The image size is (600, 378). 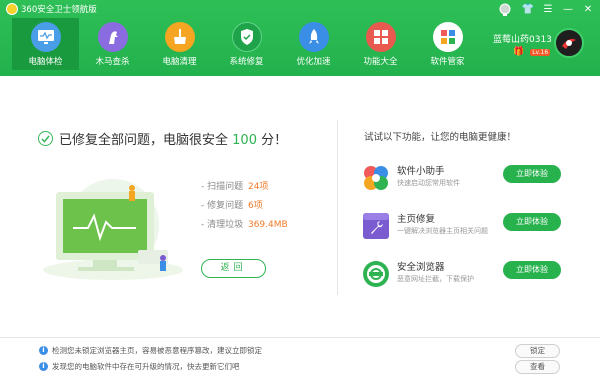 What do you see at coordinates (144, 140) in the screenshot?
I see `result-prefix: 已修复全部问题，电脑很安全` at bounding box center [144, 140].